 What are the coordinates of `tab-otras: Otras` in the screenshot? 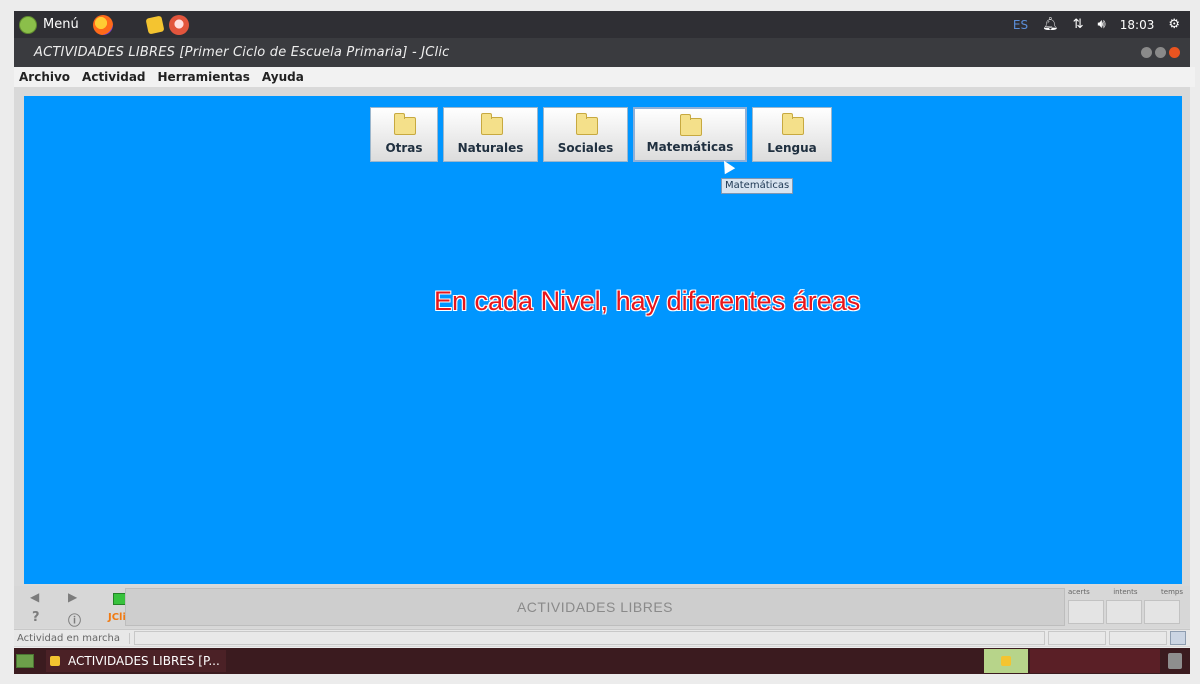 It's located at (404, 134).